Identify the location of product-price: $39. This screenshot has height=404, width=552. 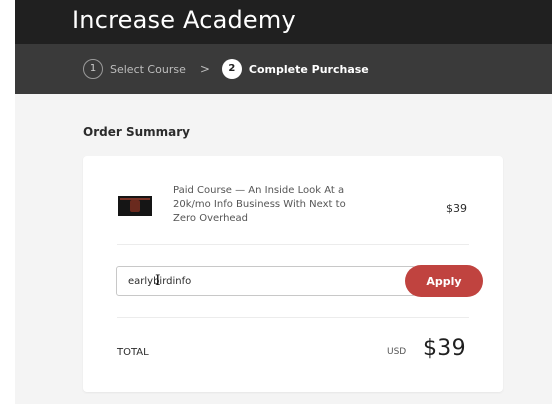
(456, 208).